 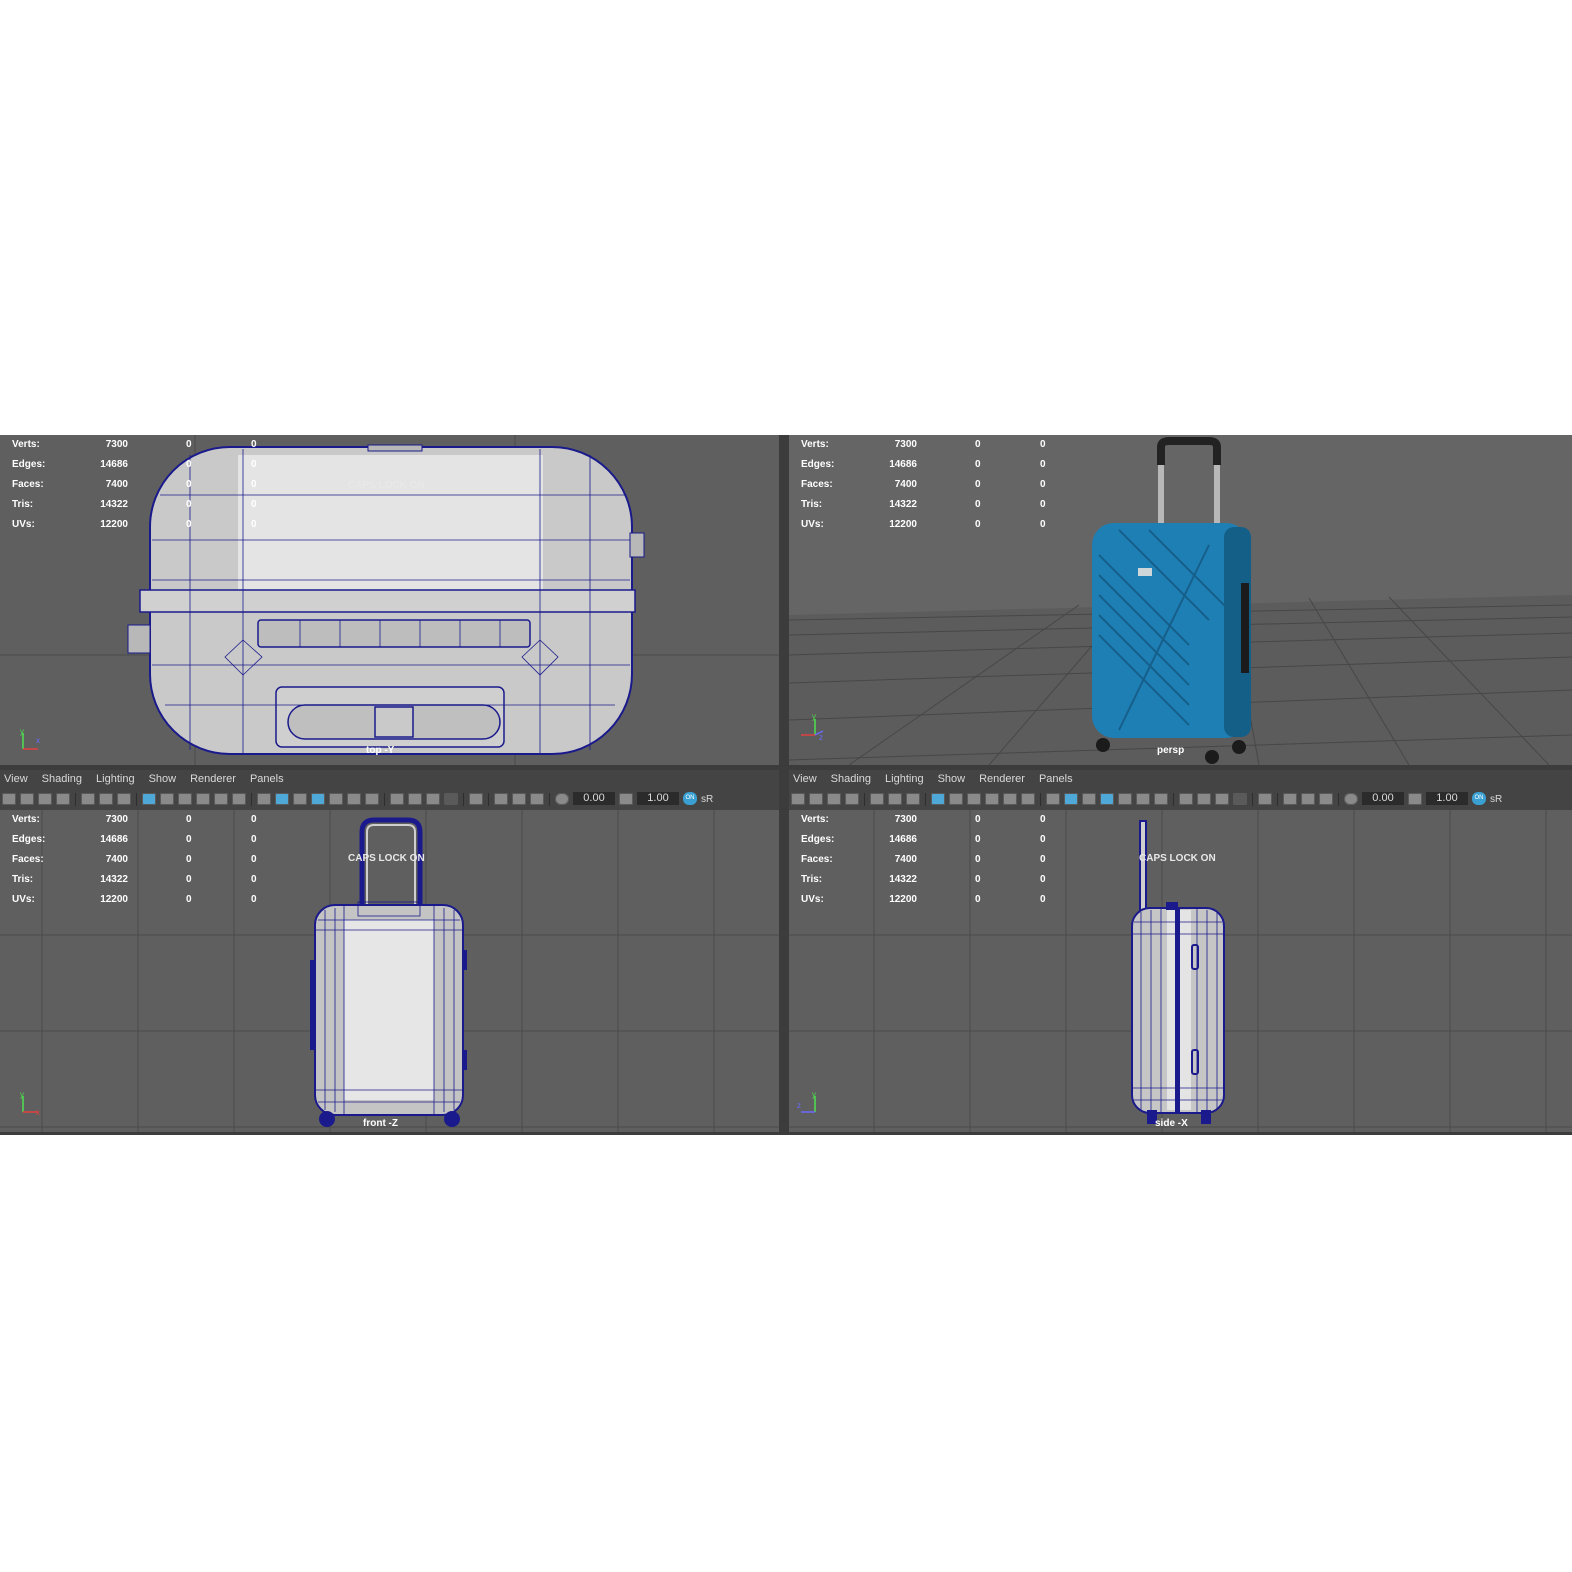 I want to click on axis-indicator-icon: yz, so click(x=806, y=1101).